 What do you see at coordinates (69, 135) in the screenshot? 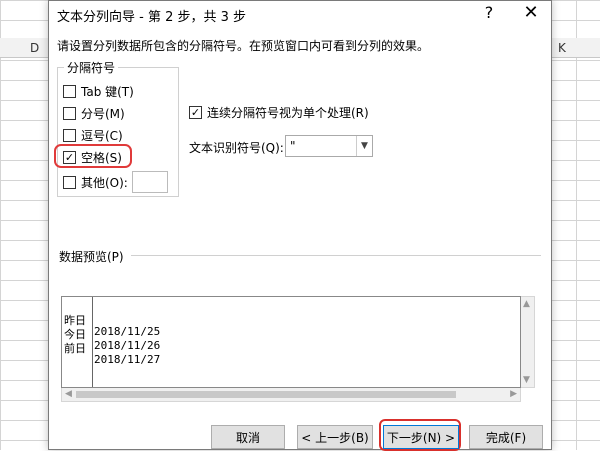
I see `comma-checkbox` at bounding box center [69, 135].